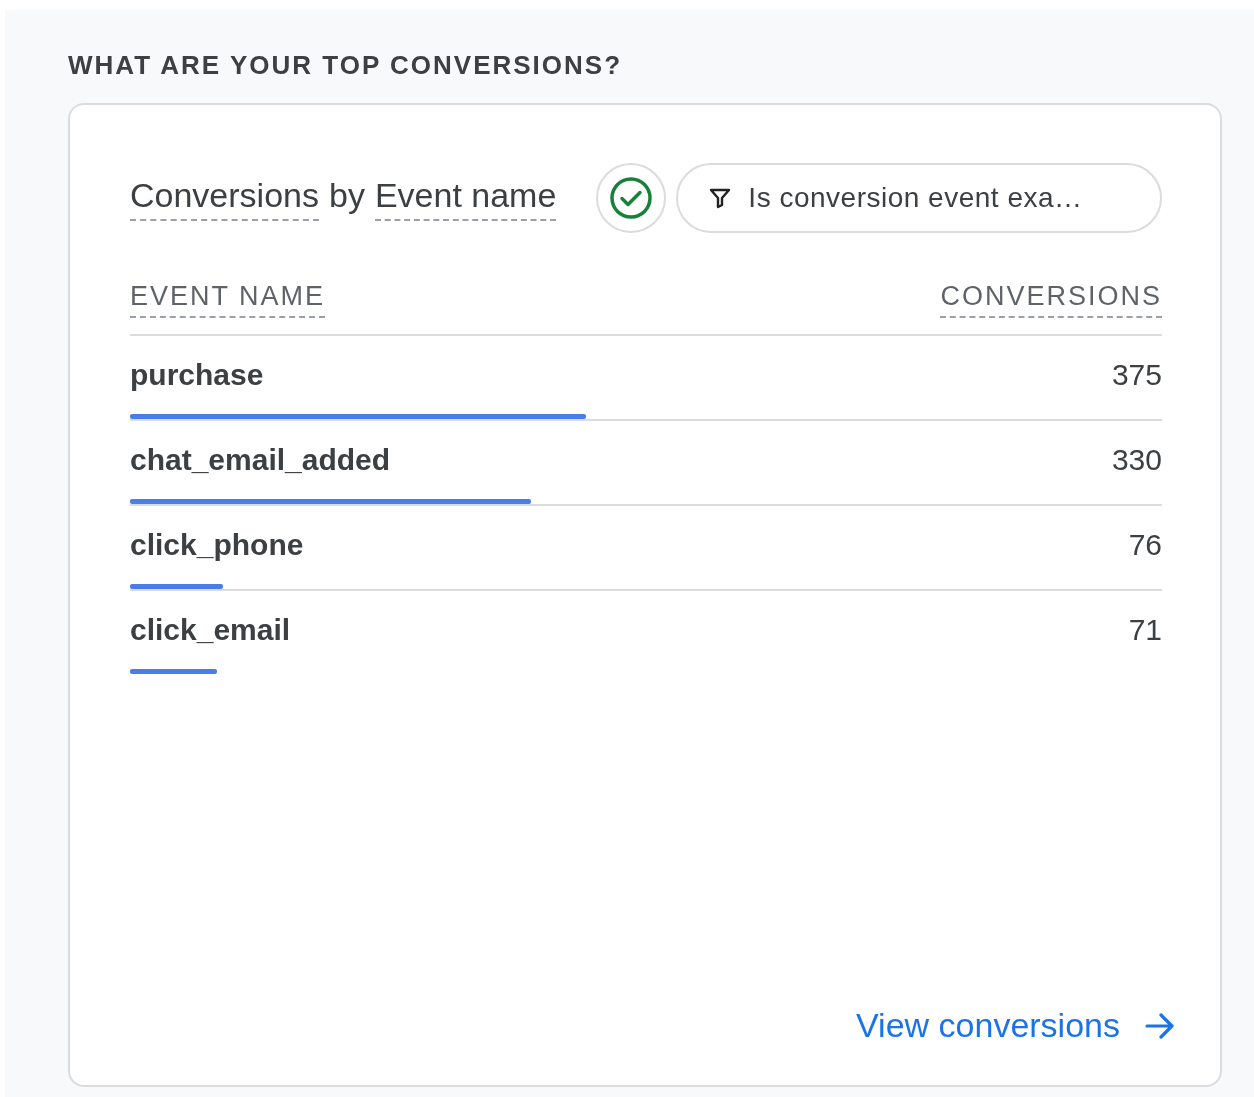  I want to click on dimension-title: Event name, so click(465, 198).